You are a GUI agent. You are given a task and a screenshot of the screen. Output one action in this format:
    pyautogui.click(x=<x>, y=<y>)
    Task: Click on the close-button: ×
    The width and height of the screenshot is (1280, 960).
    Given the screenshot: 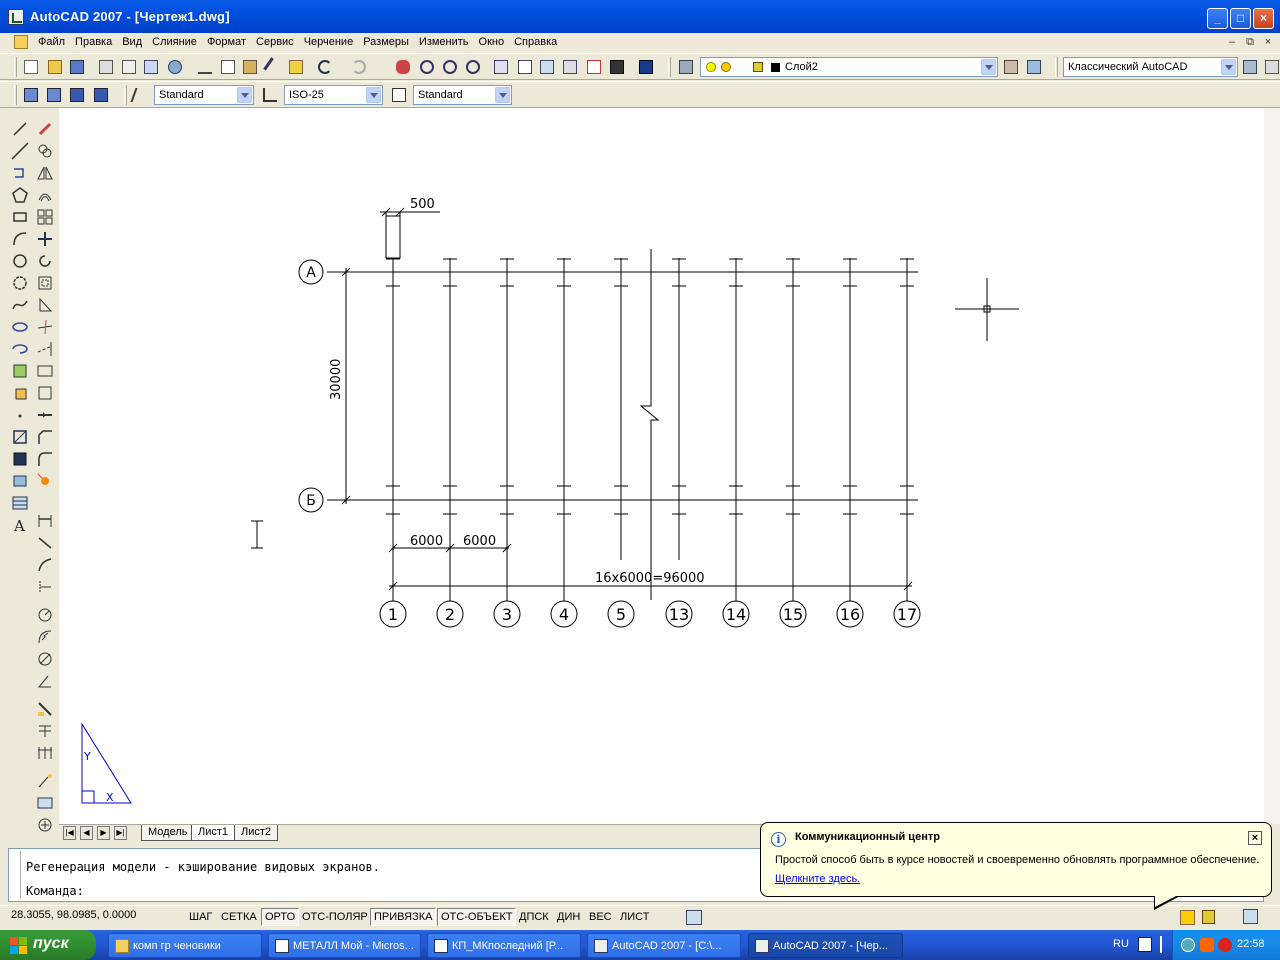 What is the action you would take?
    pyautogui.click(x=1263, y=18)
    